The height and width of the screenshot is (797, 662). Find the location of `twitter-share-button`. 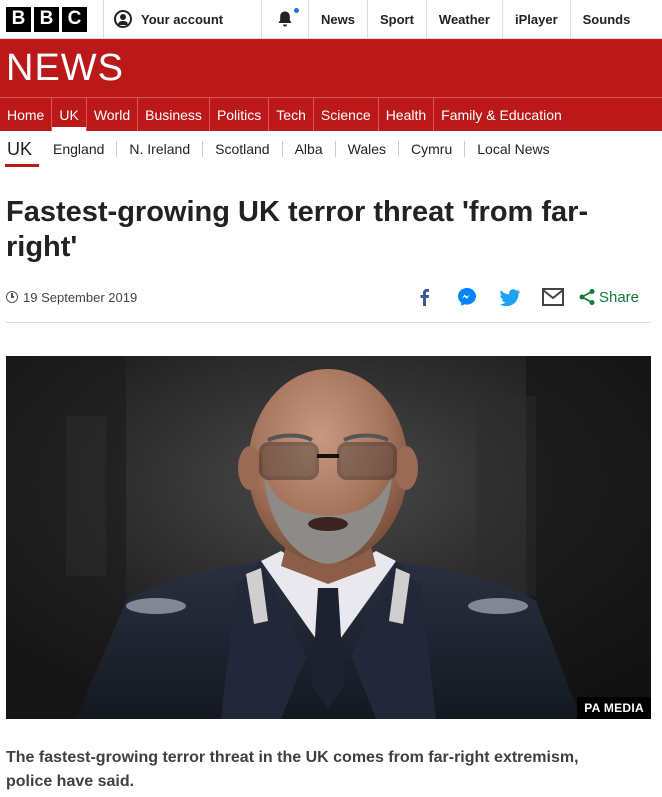

twitter-share-button is located at coordinates (510, 297).